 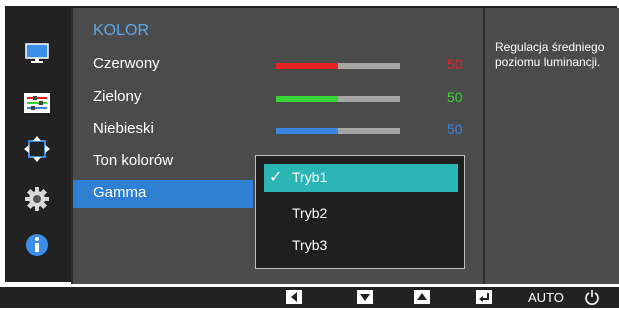 What do you see at coordinates (422, 297) in the screenshot?
I see `up-arrow-icon` at bounding box center [422, 297].